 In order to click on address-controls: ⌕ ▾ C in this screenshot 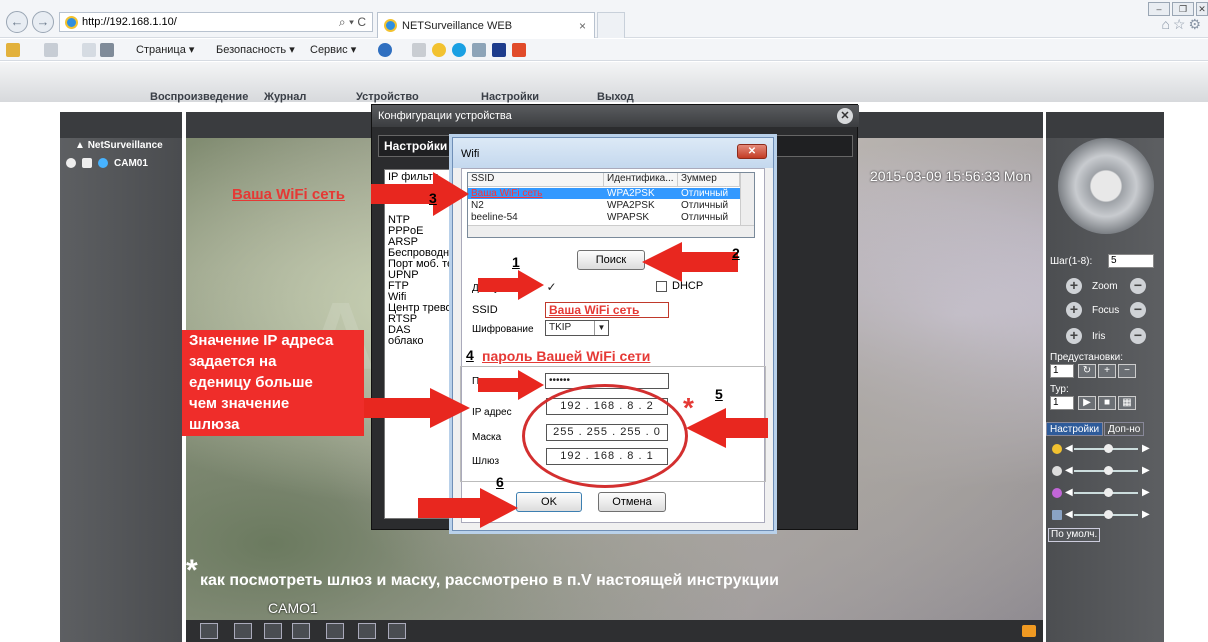, I will do `click(352, 22)`.